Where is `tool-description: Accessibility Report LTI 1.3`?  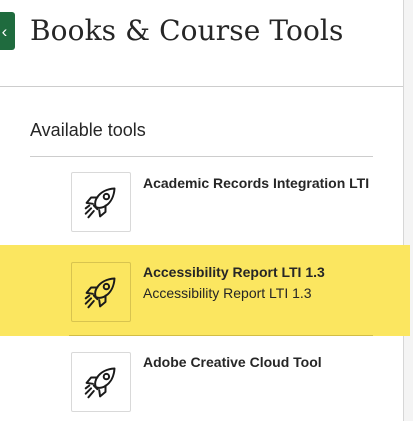
tool-description: Accessibility Report LTI 1.3 is located at coordinates (227, 293).